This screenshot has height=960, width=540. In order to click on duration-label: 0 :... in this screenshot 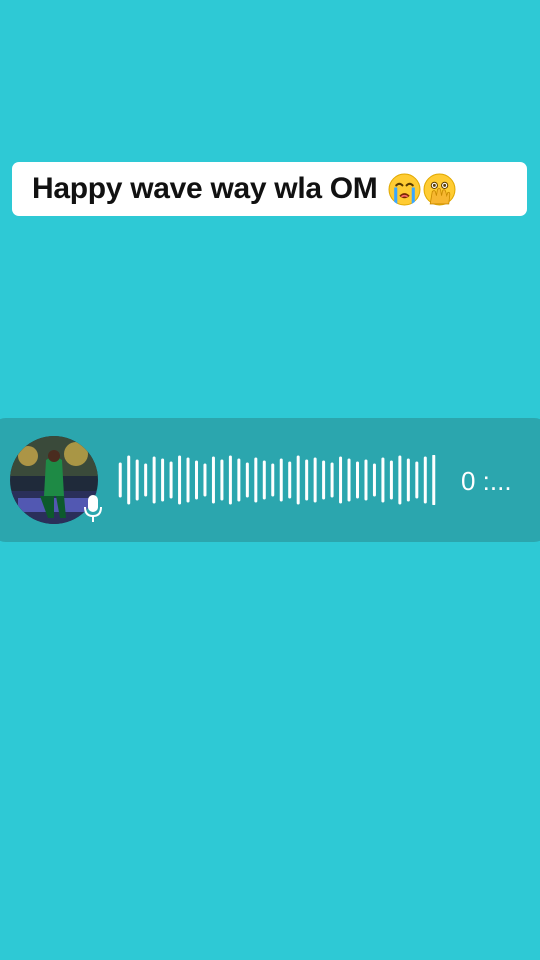, I will do `click(486, 481)`.